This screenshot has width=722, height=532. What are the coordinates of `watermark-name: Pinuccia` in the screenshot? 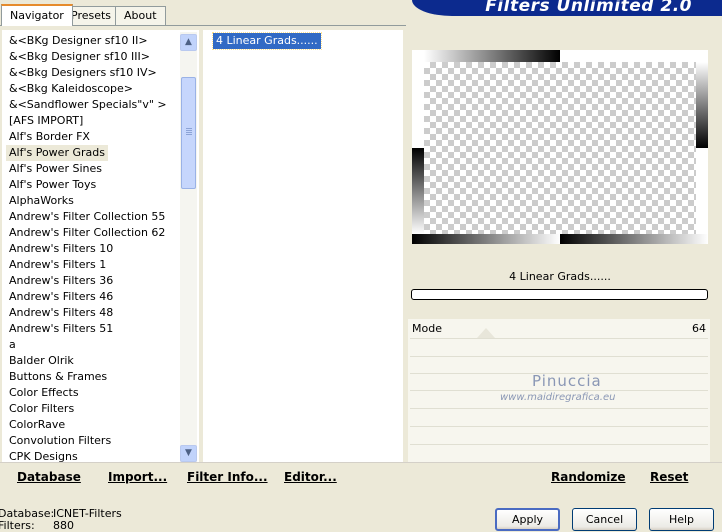 It's located at (567, 381).